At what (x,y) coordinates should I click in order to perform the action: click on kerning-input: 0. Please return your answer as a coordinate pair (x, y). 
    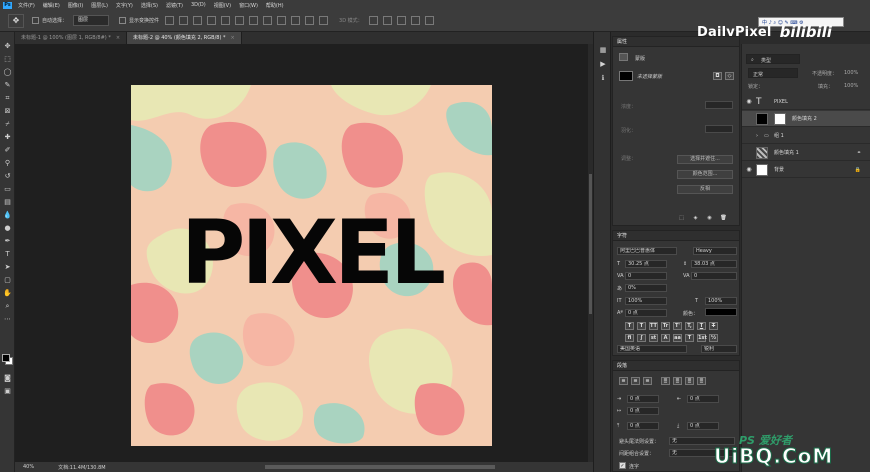
    Looking at the image, I should click on (646, 276).